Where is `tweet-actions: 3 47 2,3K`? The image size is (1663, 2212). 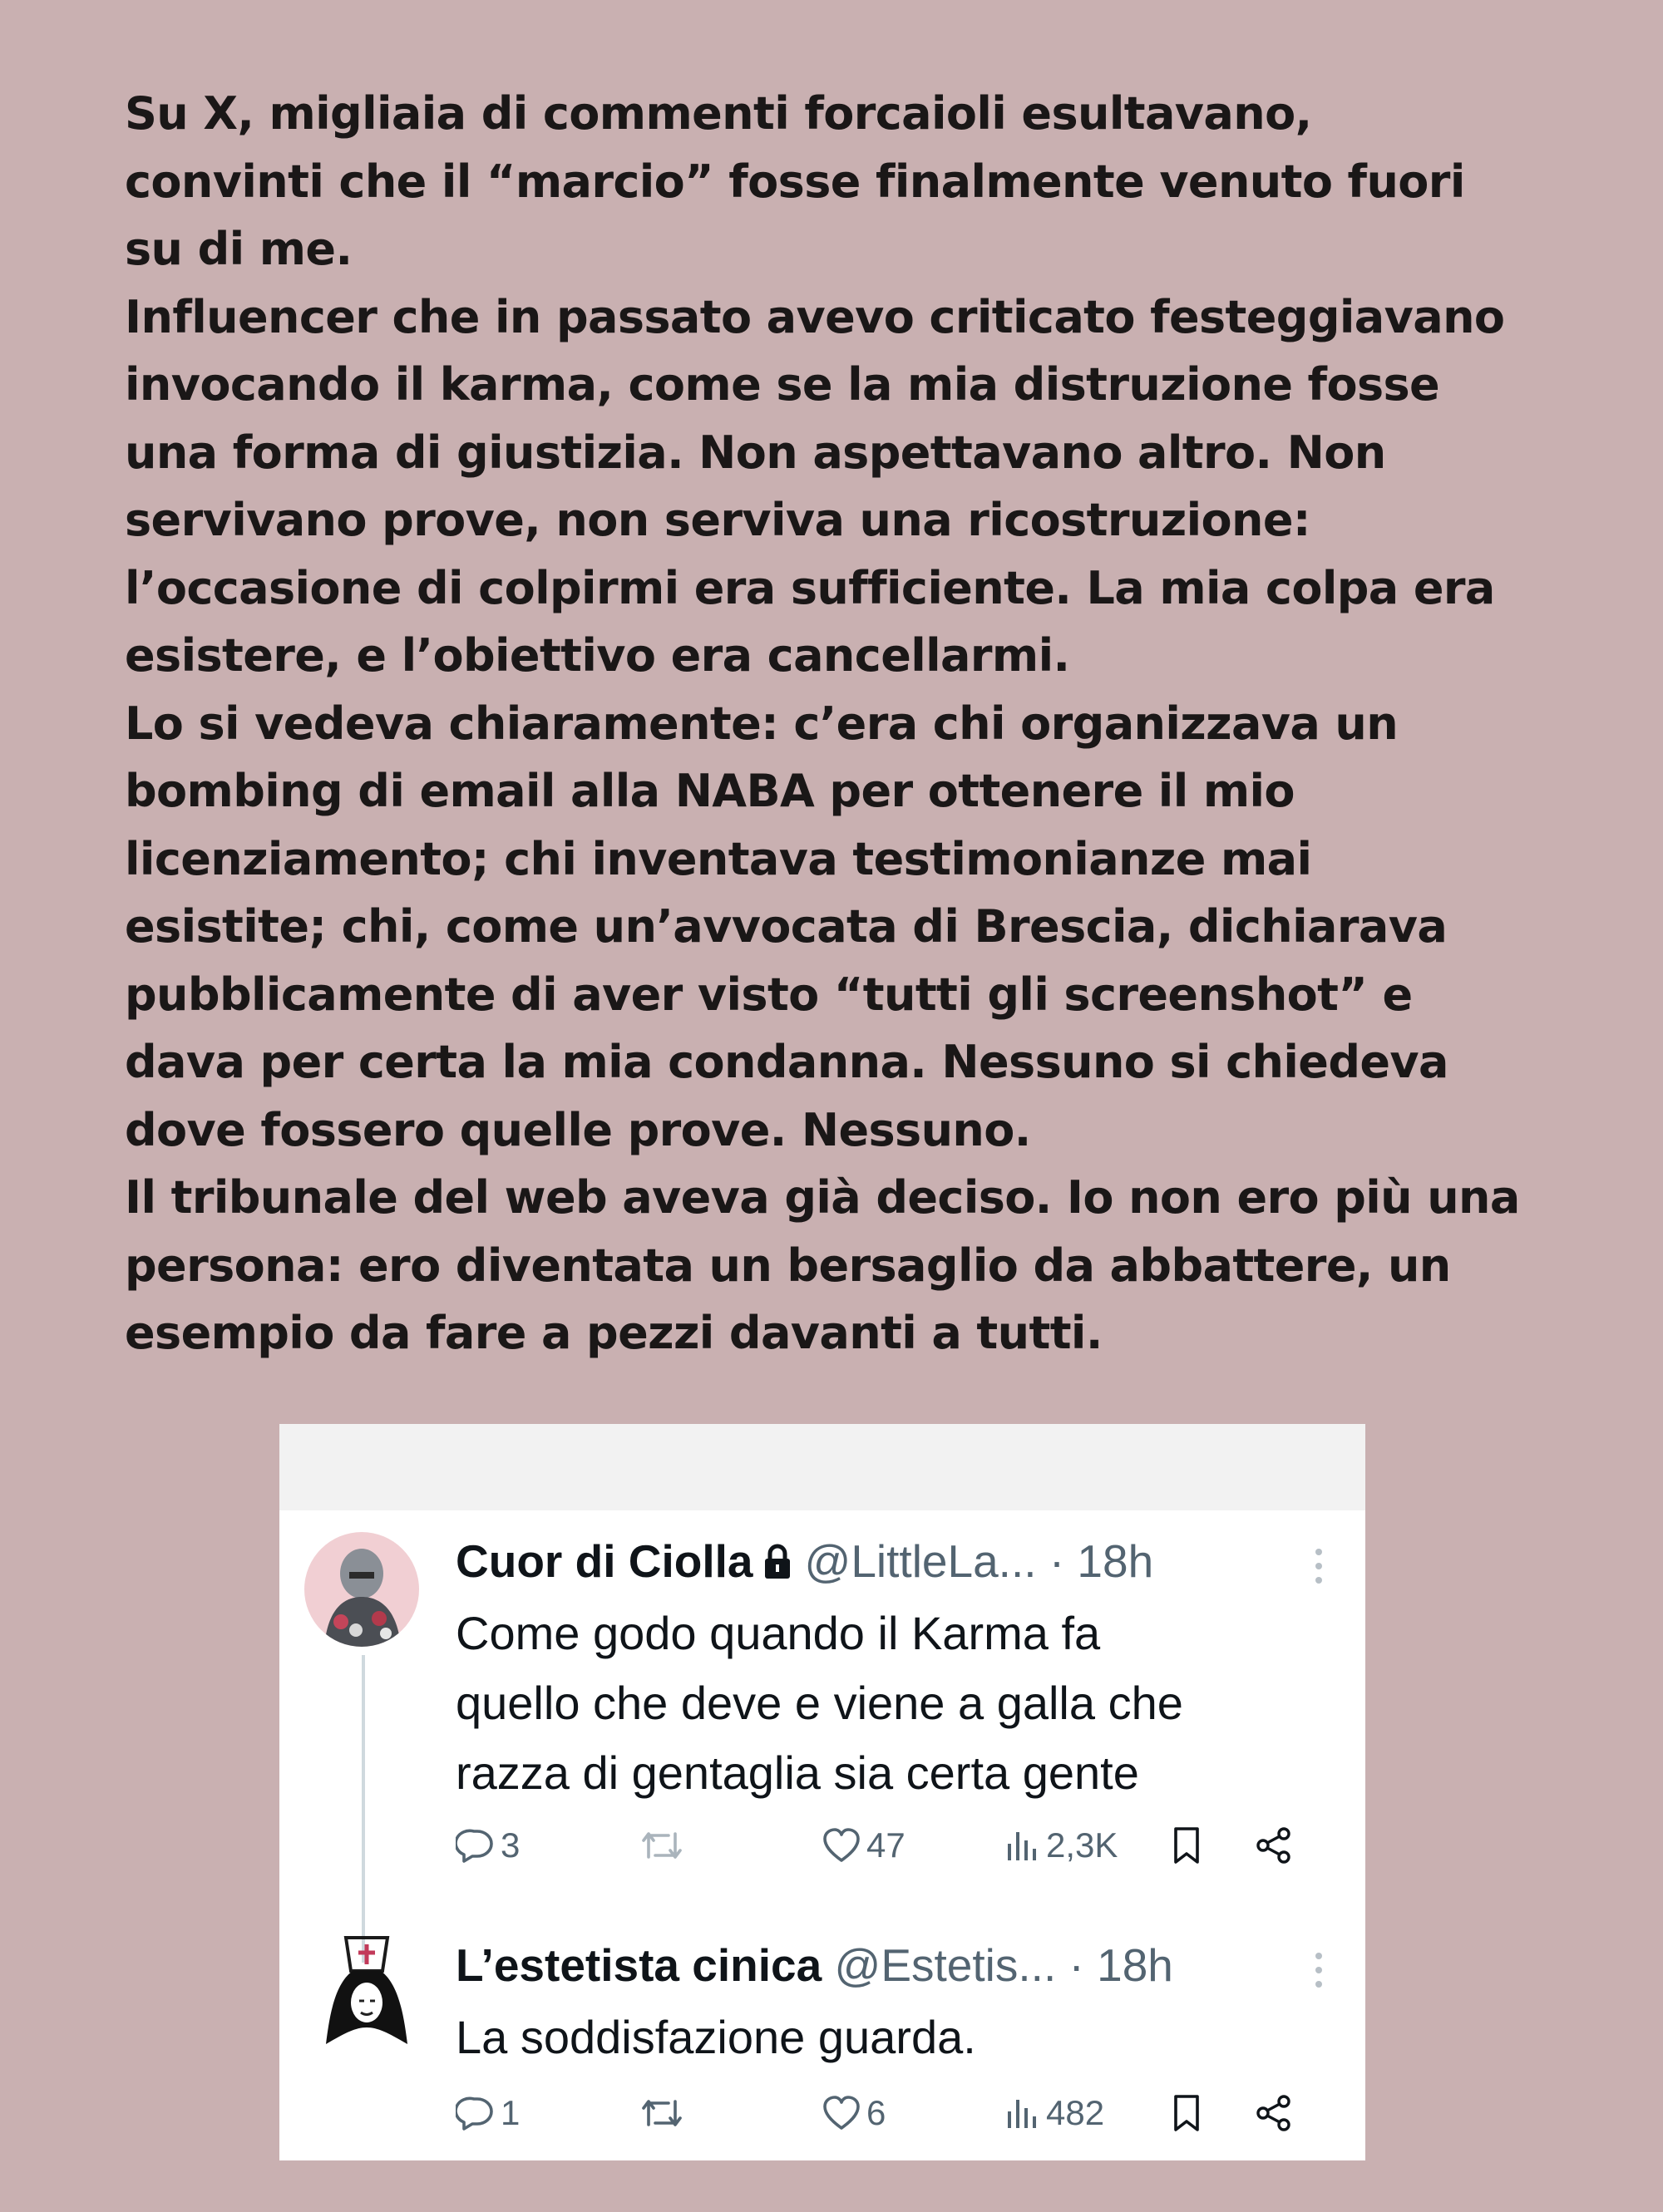
tweet-actions: 3 47 2,3K is located at coordinates (896, 1845).